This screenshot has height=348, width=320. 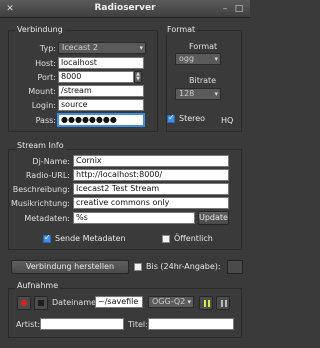 What do you see at coordinates (40, 29) in the screenshot?
I see `verbindung-title: Verbindung` at bounding box center [40, 29].